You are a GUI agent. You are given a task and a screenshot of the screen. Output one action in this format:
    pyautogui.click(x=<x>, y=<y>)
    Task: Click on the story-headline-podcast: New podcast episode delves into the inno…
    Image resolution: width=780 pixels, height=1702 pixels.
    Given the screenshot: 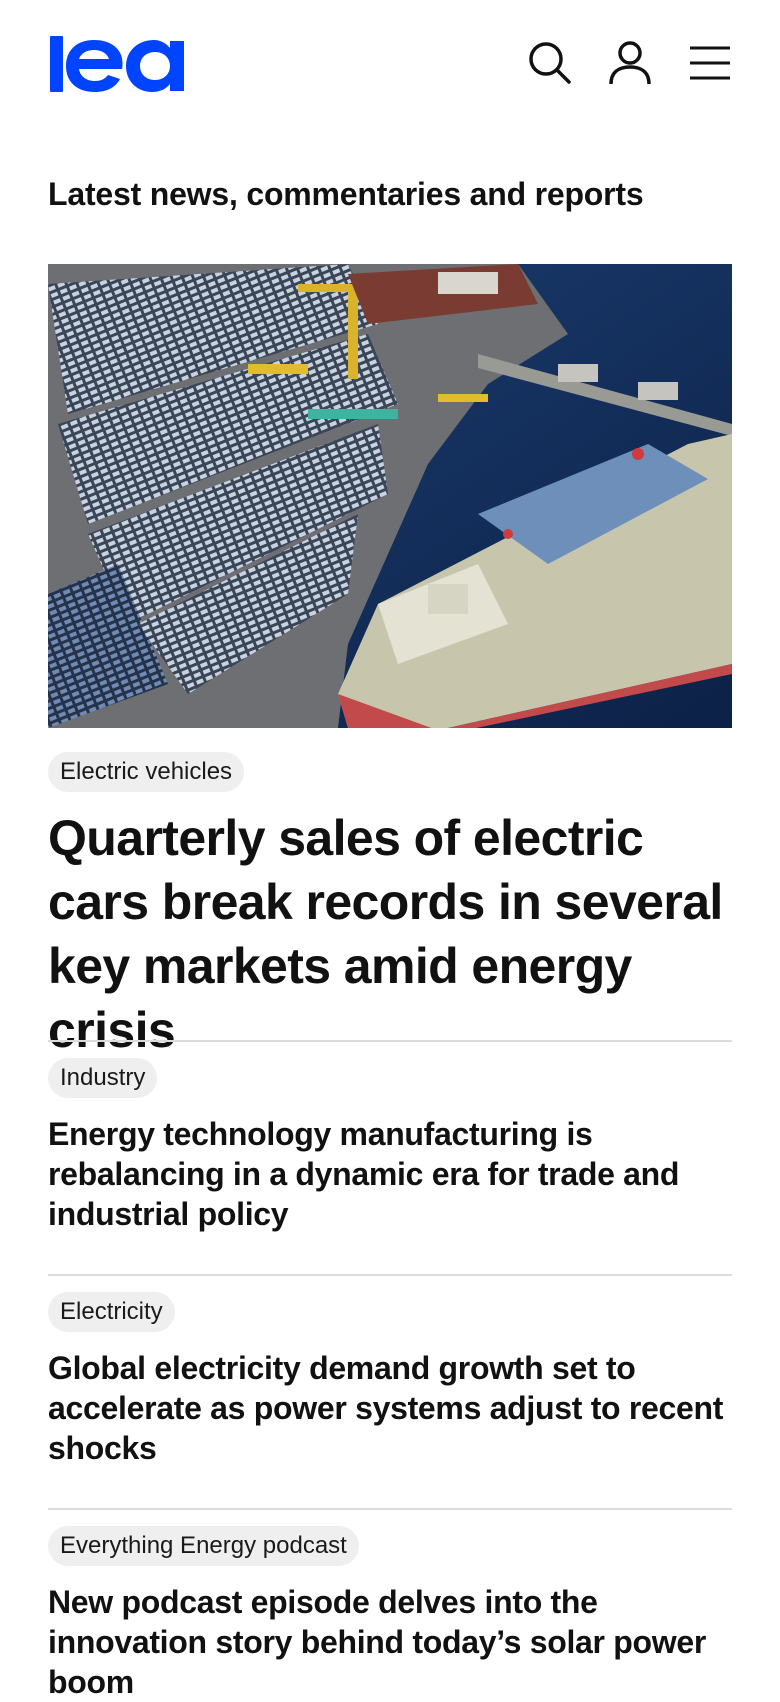 What is the action you would take?
    pyautogui.click(x=388, y=1642)
    